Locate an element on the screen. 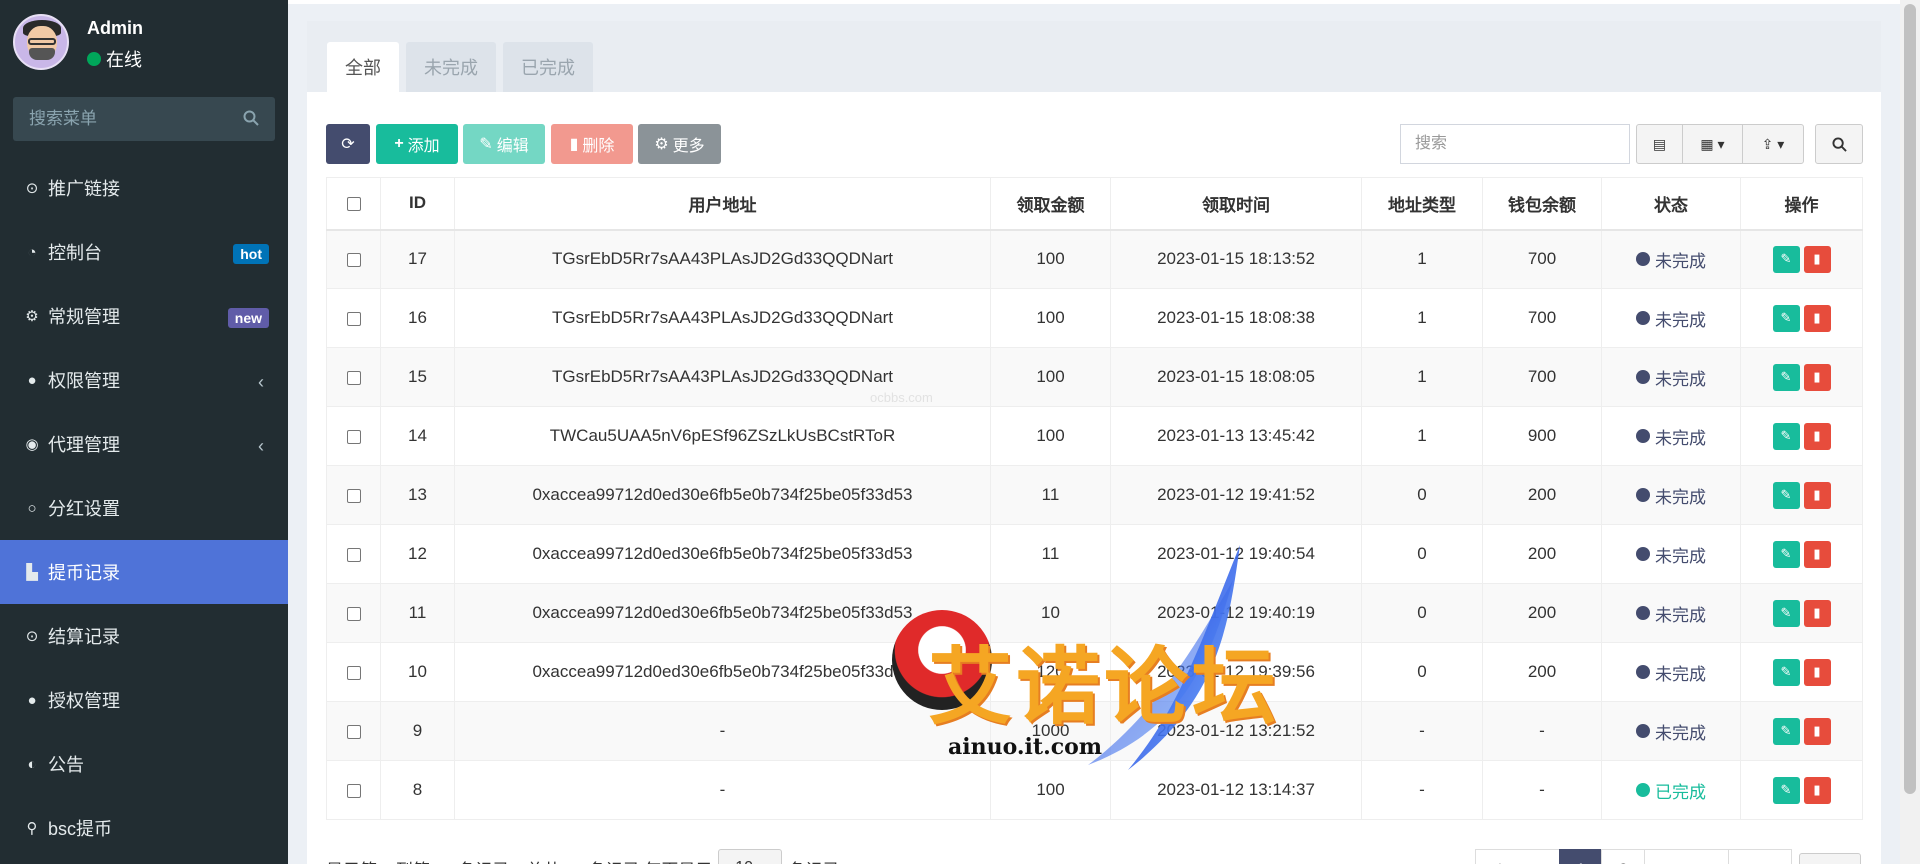  add-button: + 添加 is located at coordinates (417, 144).